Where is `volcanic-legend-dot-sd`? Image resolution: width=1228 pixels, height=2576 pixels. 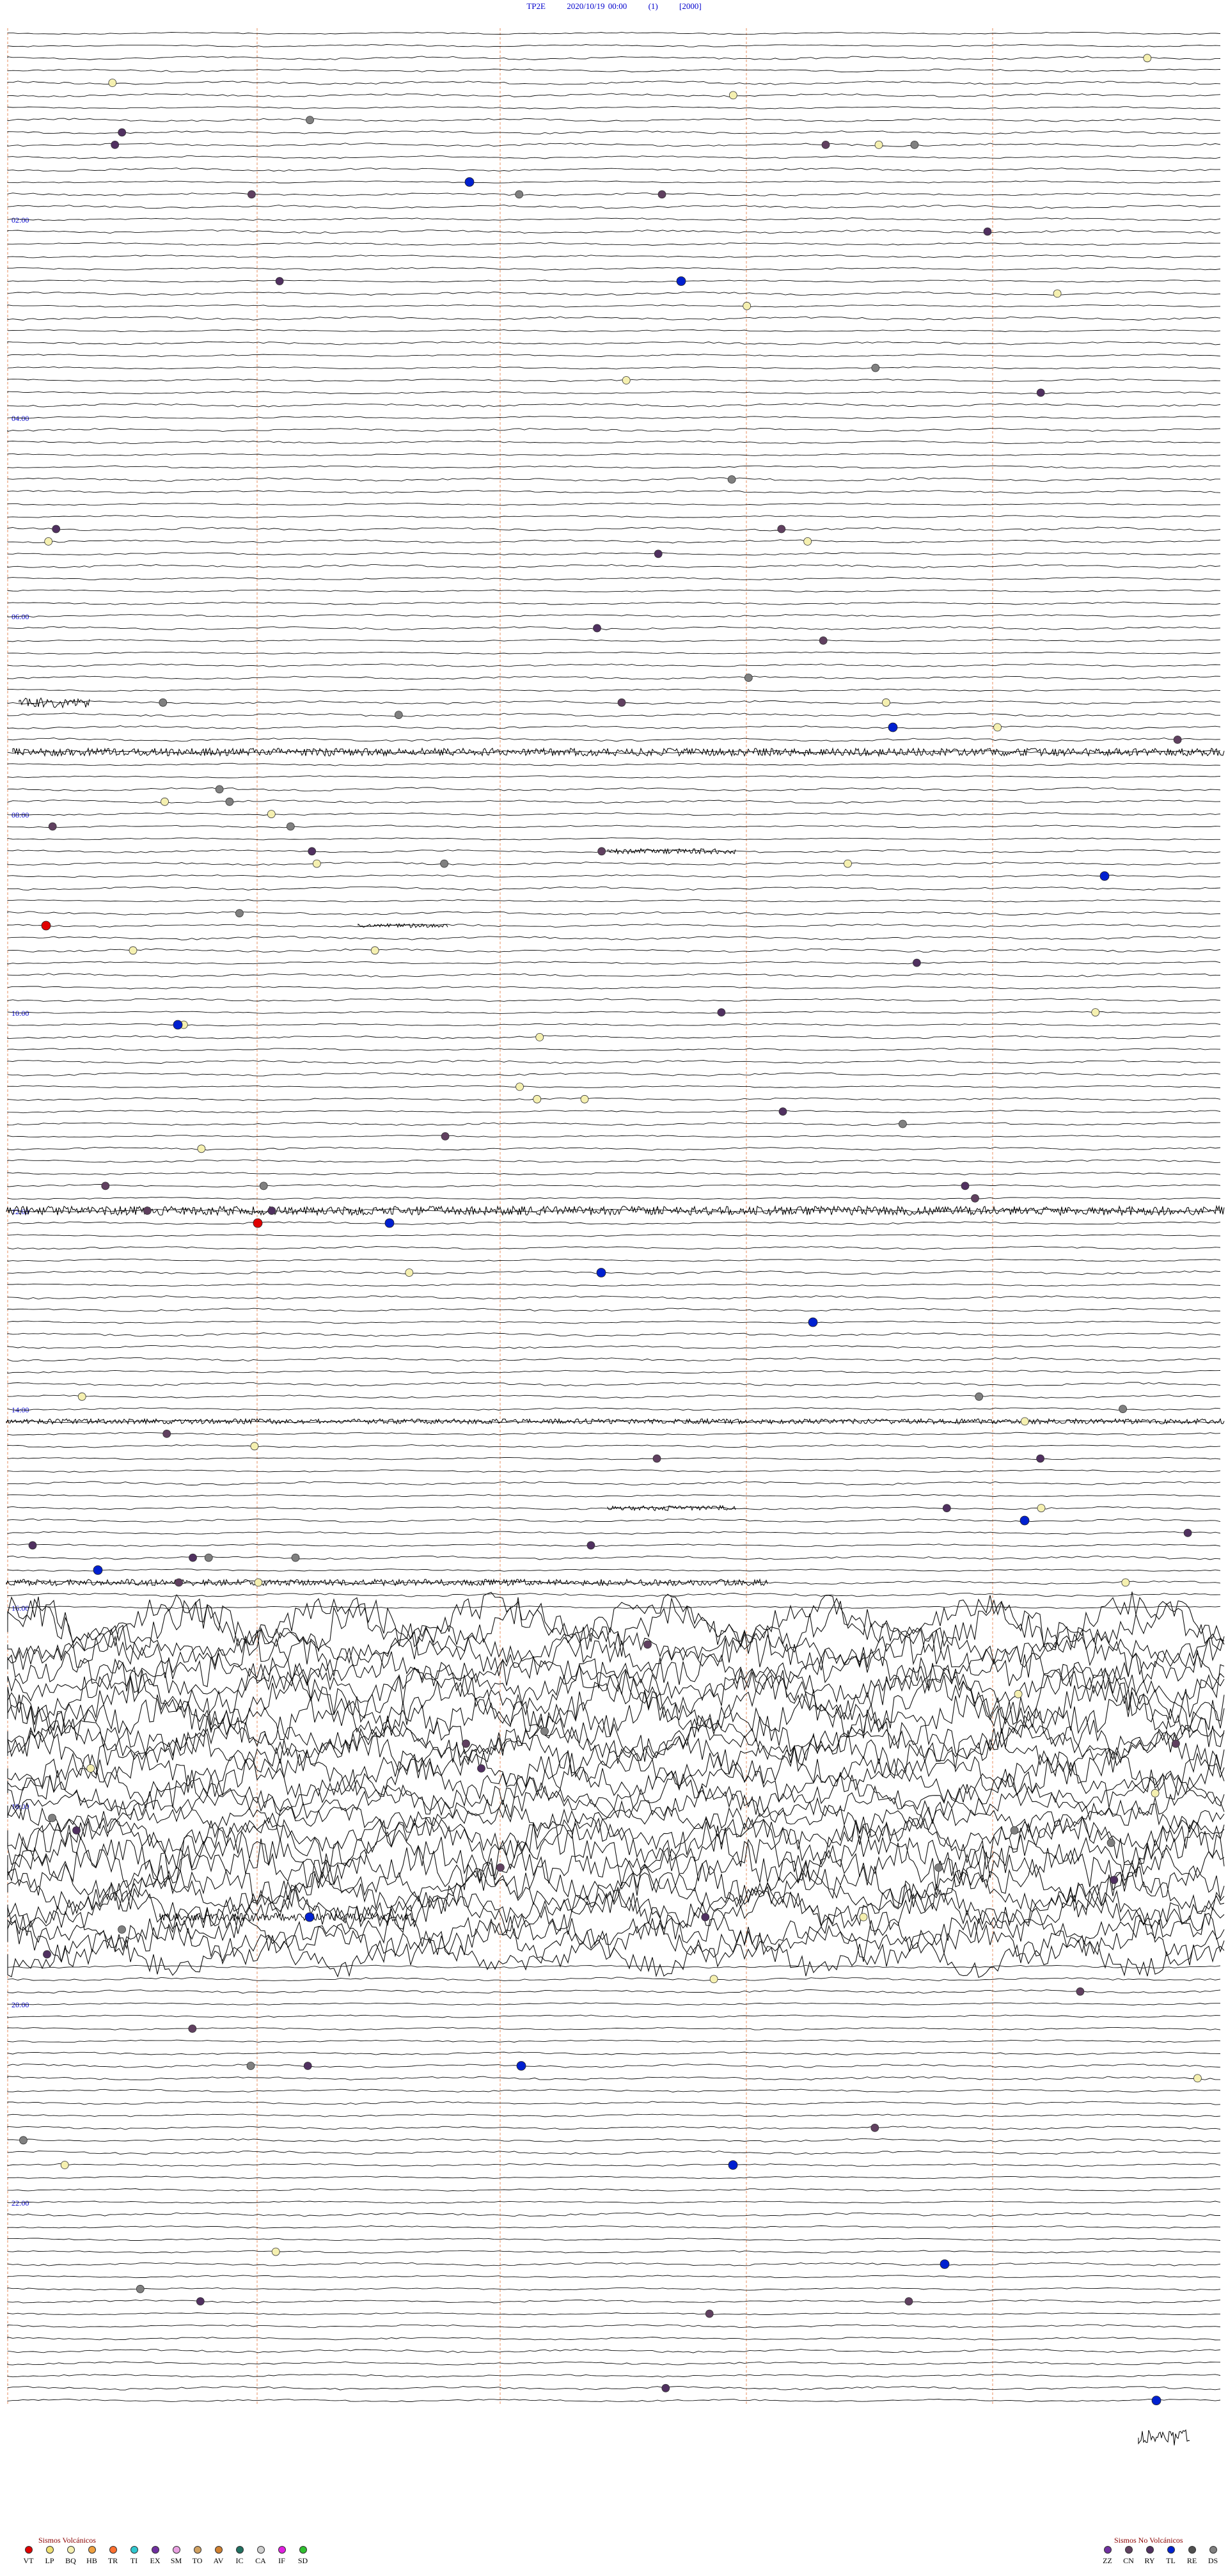
volcanic-legend-dot-sd is located at coordinates (302, 2550).